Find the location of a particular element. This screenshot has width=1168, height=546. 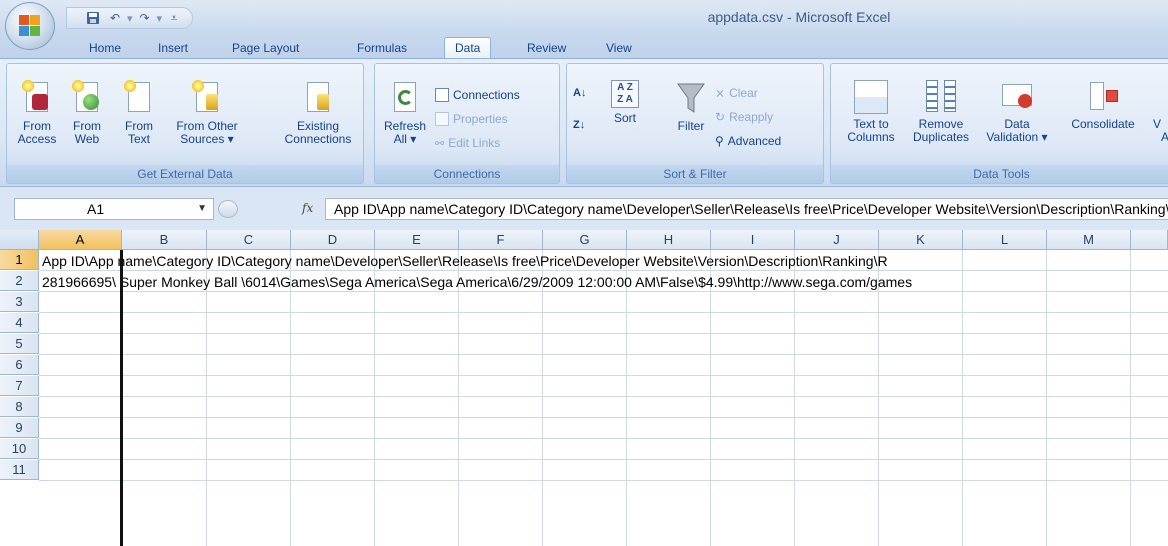

sort-ascending-icon: A↓ is located at coordinates (581, 93).